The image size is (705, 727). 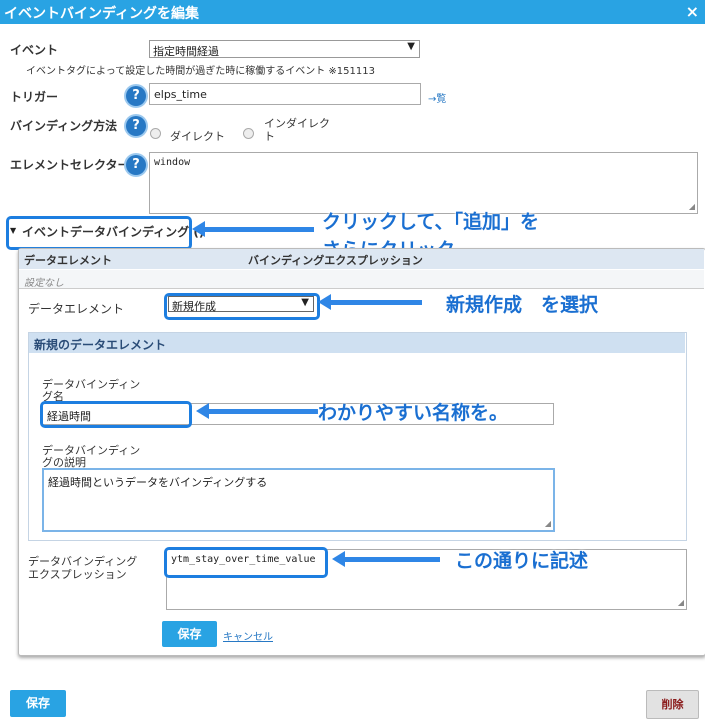 What do you see at coordinates (522, 561) in the screenshot?
I see `callout-4: この通りに記述` at bounding box center [522, 561].